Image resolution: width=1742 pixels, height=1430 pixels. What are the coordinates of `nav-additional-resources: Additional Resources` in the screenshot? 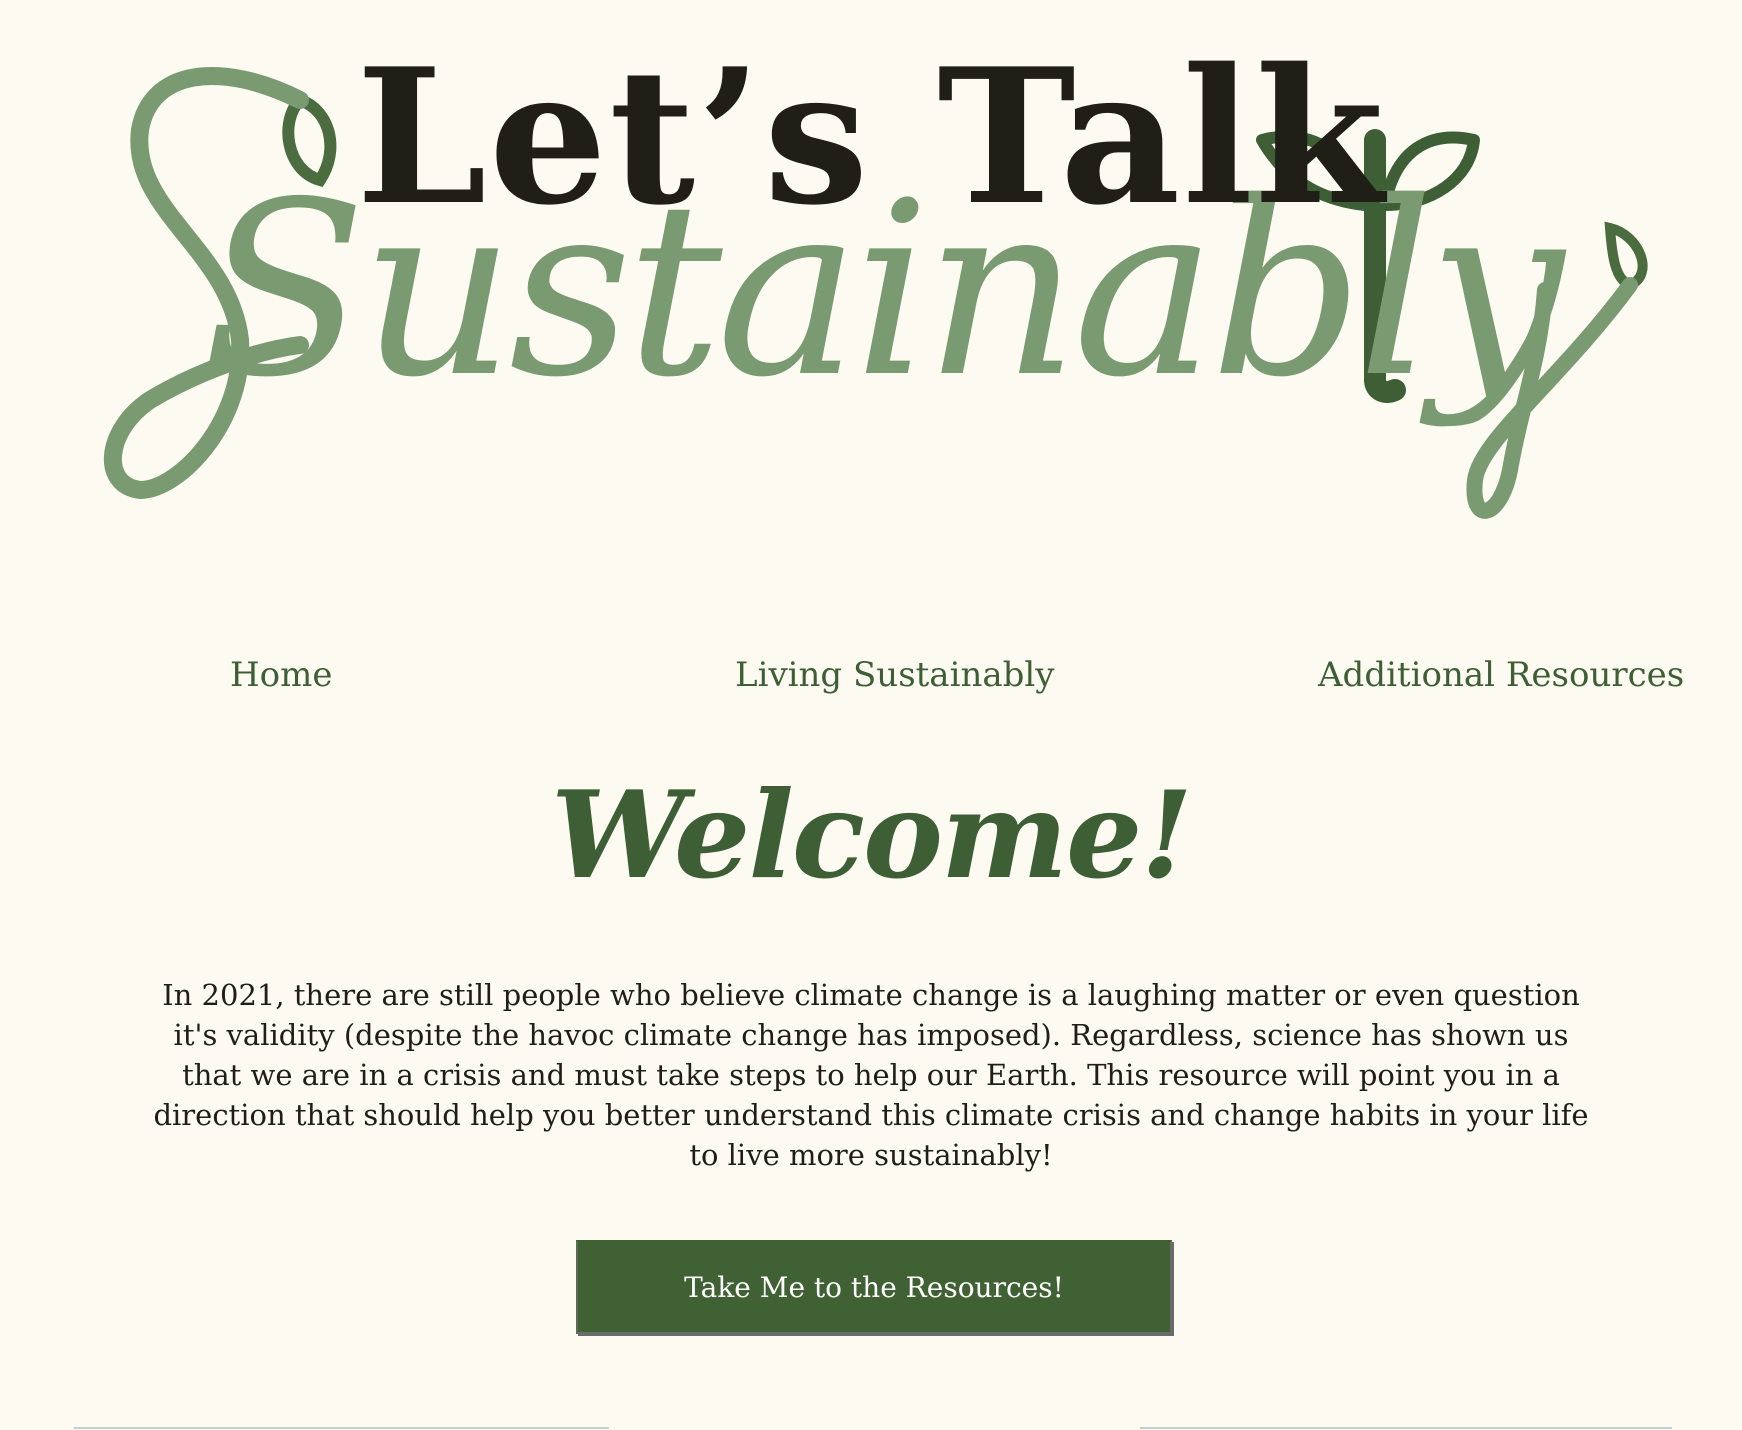 It's located at (1501, 675).